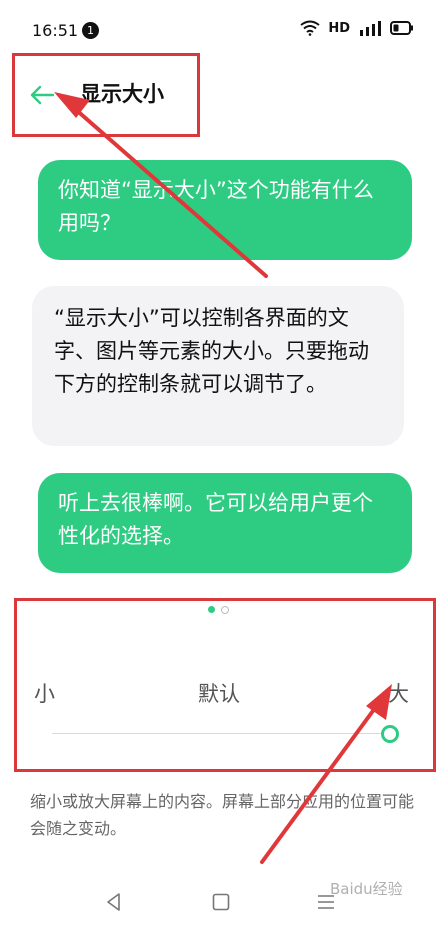  I want to click on square-home-icon, so click(221, 902).